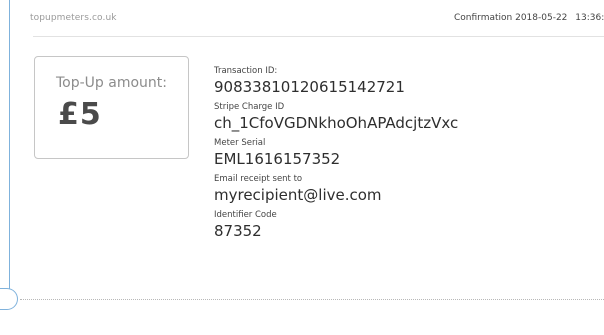 The image size is (604, 335). What do you see at coordinates (277, 159) in the screenshot?
I see `meter-serial-value: EML1616157352` at bounding box center [277, 159].